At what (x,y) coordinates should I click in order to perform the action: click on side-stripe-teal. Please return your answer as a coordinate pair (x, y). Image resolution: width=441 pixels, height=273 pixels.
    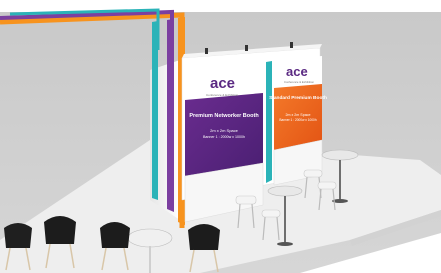
    Looking at the image, I should click on (155, 110).